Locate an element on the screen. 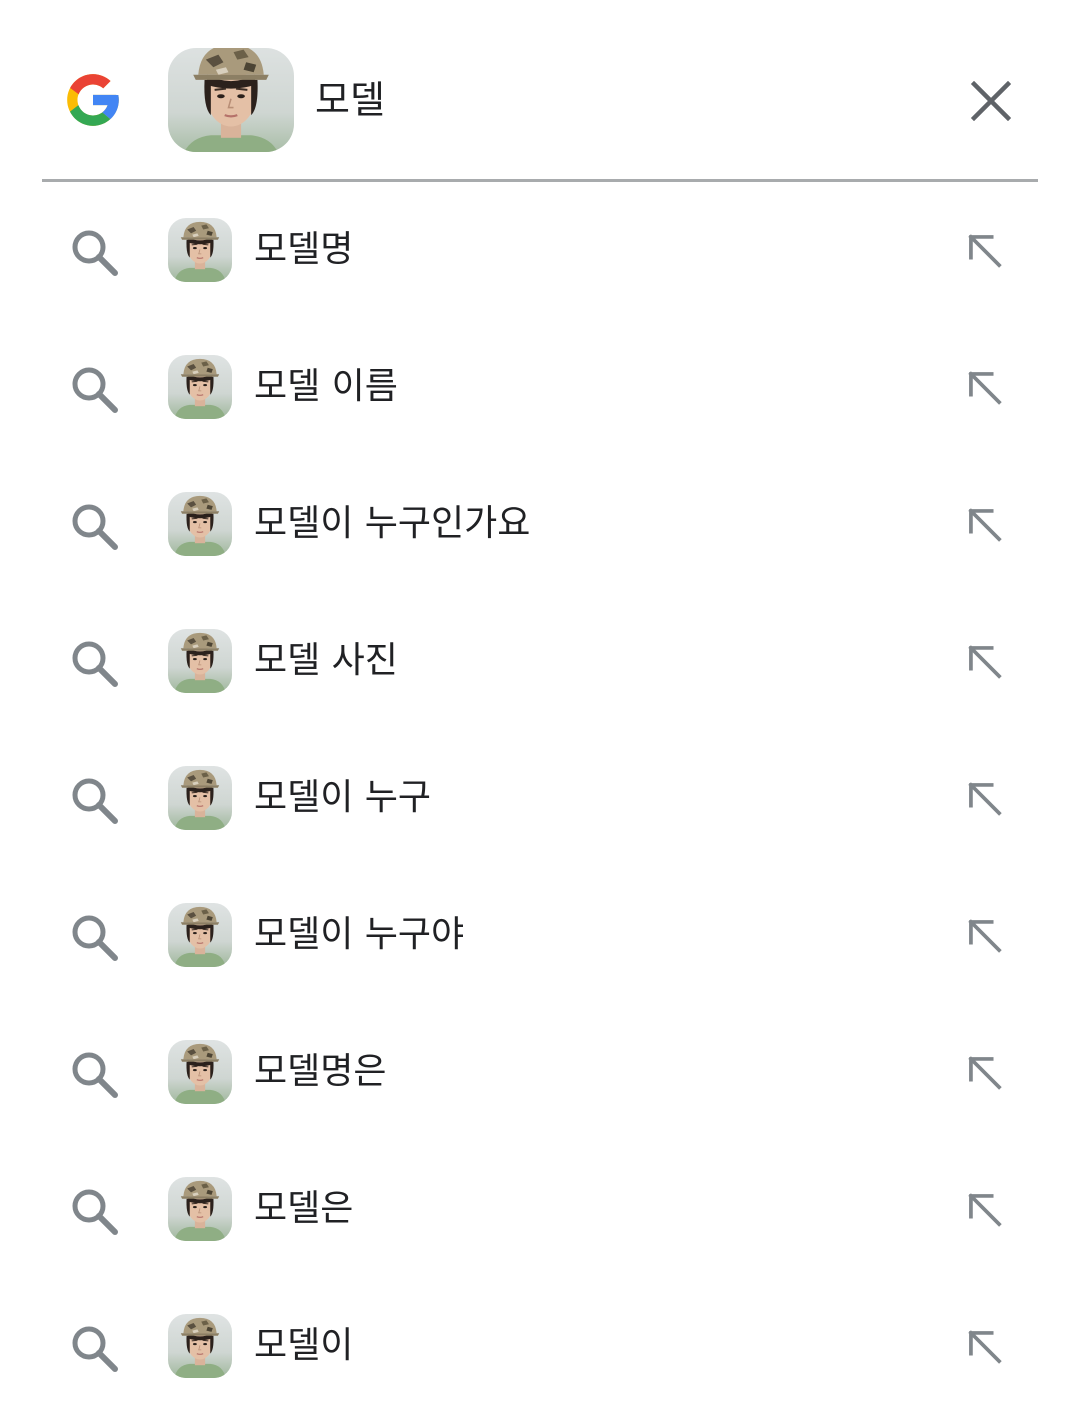  suggestion-label: 모델명 is located at coordinates (304, 249).